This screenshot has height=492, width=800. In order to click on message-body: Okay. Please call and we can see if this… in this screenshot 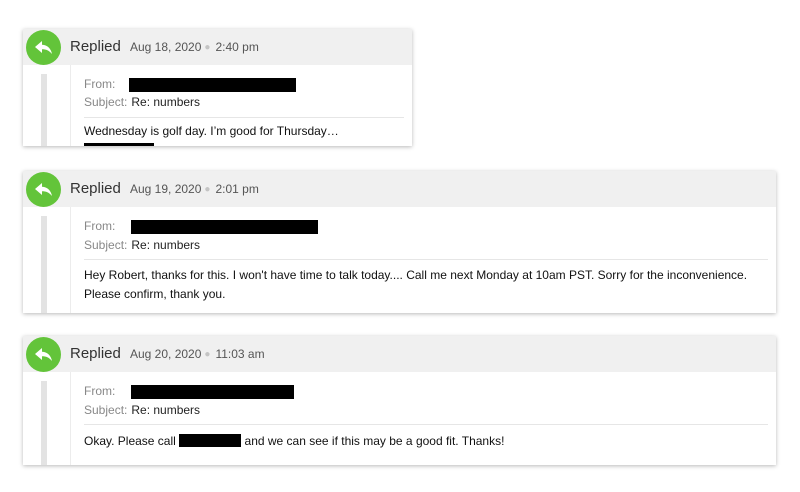, I will do `click(294, 441)`.